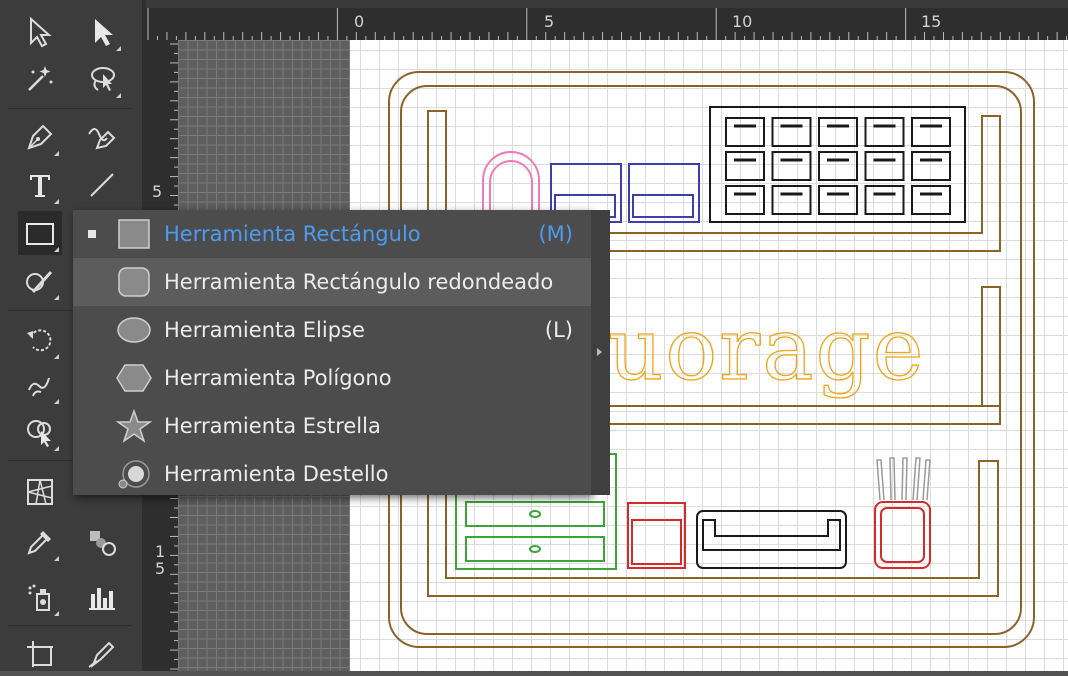 This screenshot has height=676, width=1068. I want to click on curvature-tool, so click(102, 137).